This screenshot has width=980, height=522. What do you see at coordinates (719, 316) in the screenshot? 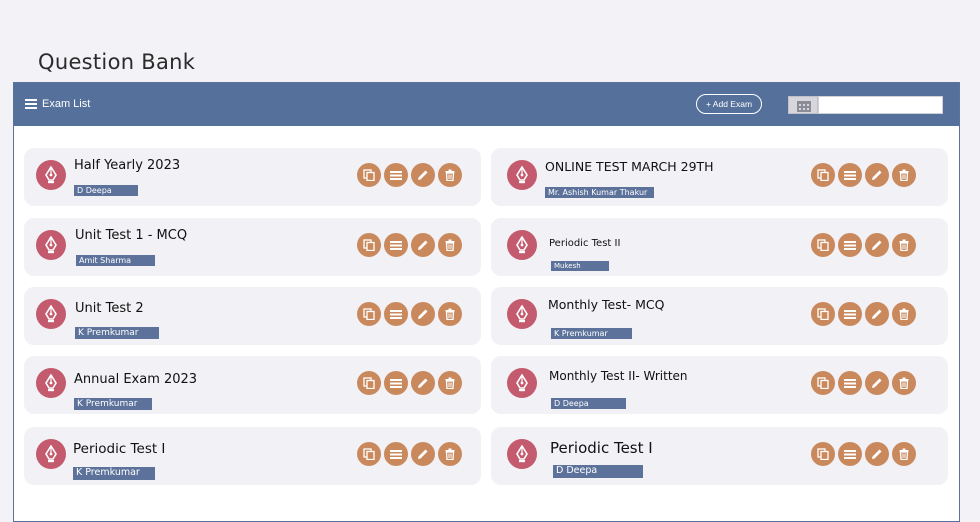
I see `exam-card: Monthly Test- MCQ K Premkumar` at bounding box center [719, 316].